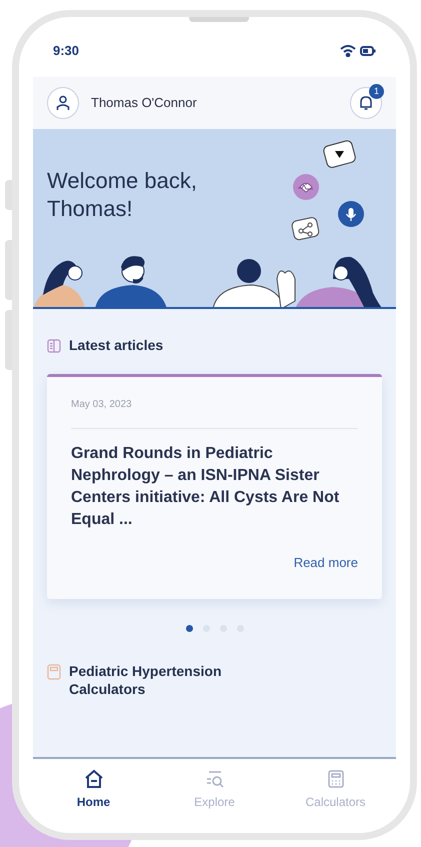  Describe the element at coordinates (145, 680) in the screenshot. I see `section-title: Pediatric Hypertension Calculators` at that location.